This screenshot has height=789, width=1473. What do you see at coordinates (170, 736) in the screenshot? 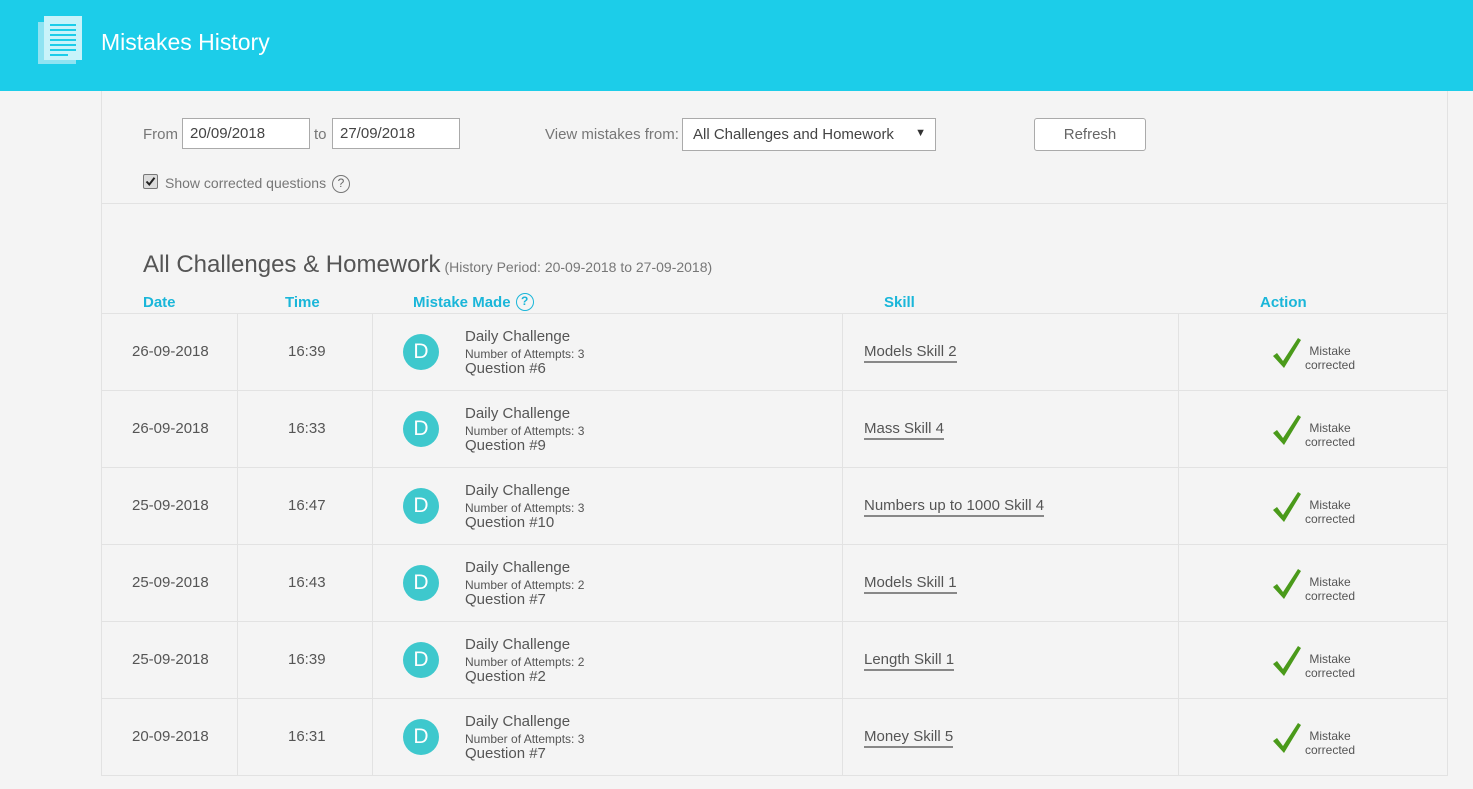
I see `row-date: 20-09-2018` at bounding box center [170, 736].